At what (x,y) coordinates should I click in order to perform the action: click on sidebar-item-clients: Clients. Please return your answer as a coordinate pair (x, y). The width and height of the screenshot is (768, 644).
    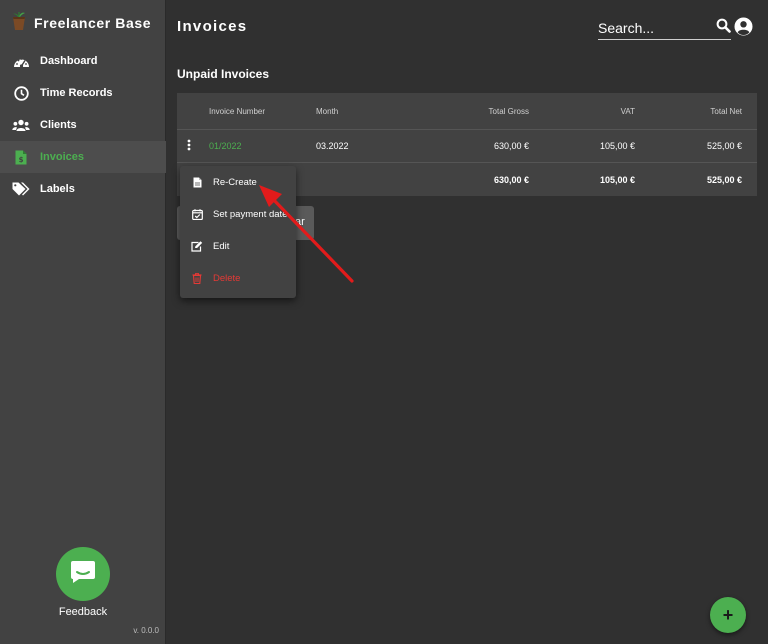
    Looking at the image, I should click on (83, 125).